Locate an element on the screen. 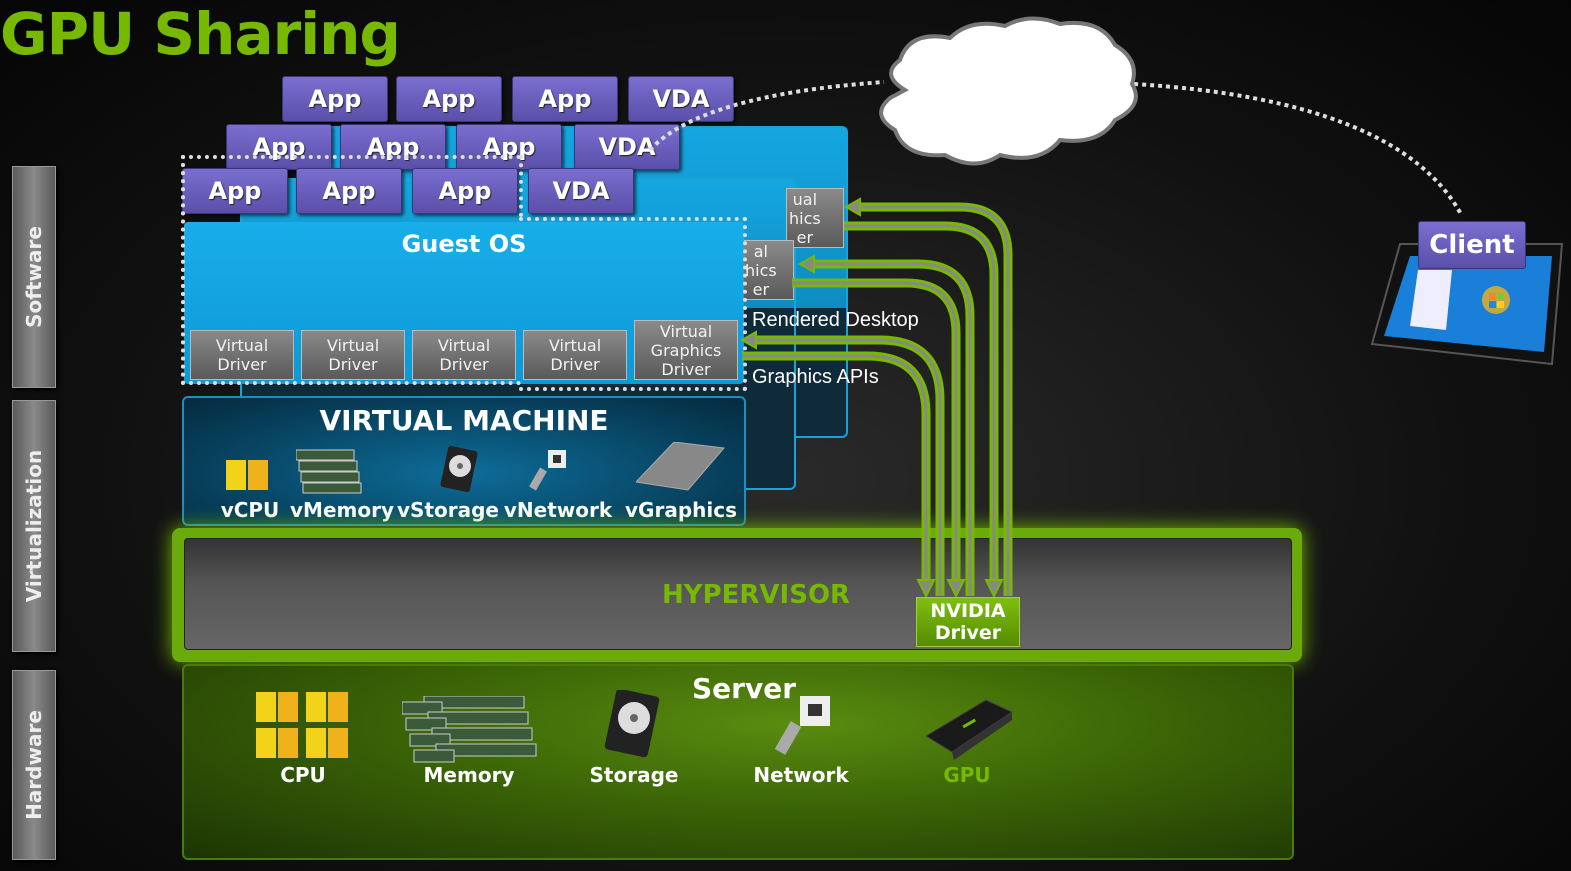 The height and width of the screenshot is (871, 1571). memory-icon is located at coordinates (469, 729).